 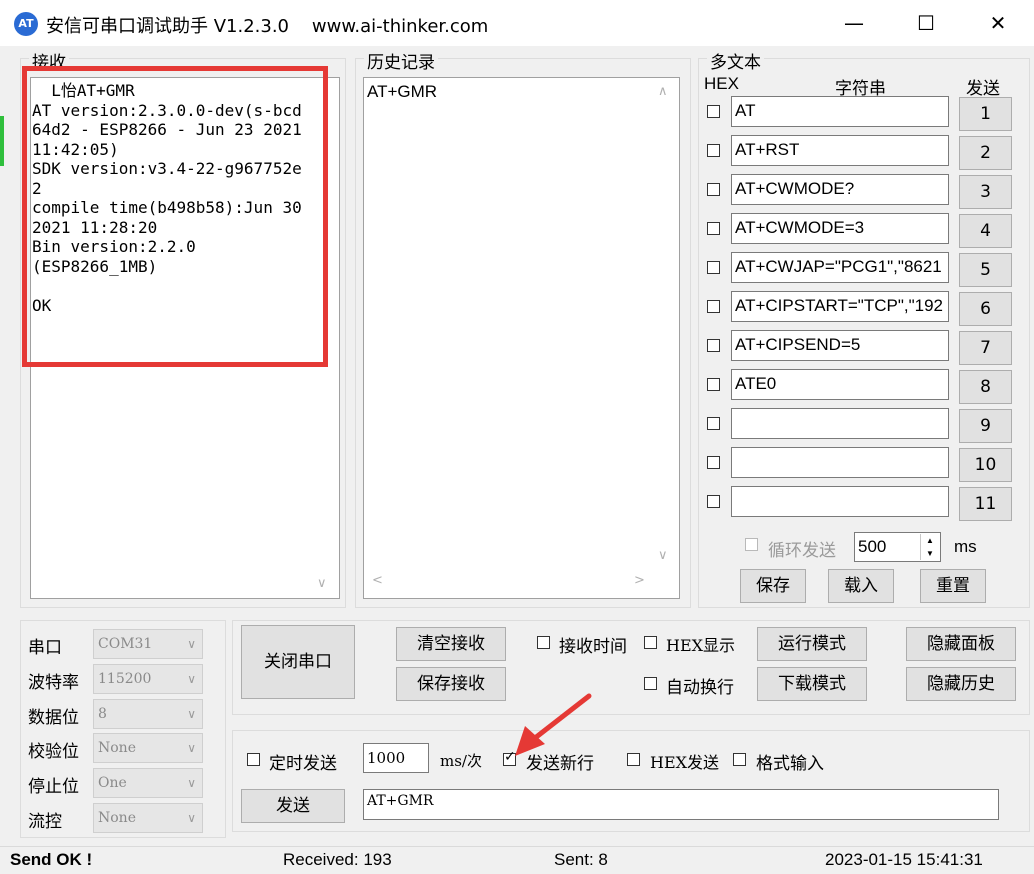 What do you see at coordinates (125, 644) in the screenshot?
I see `port-select-value: COM31` at bounding box center [125, 644].